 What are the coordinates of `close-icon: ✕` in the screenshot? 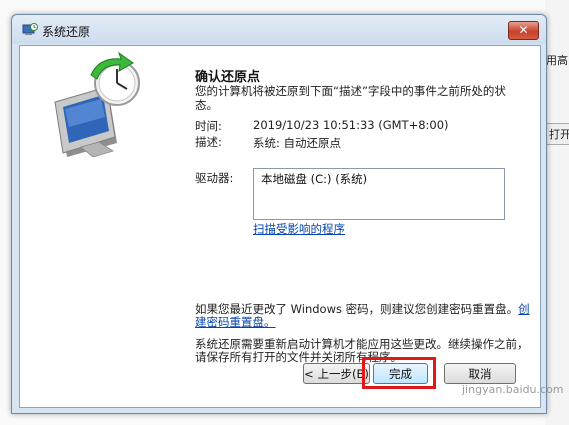 It's located at (523, 30).